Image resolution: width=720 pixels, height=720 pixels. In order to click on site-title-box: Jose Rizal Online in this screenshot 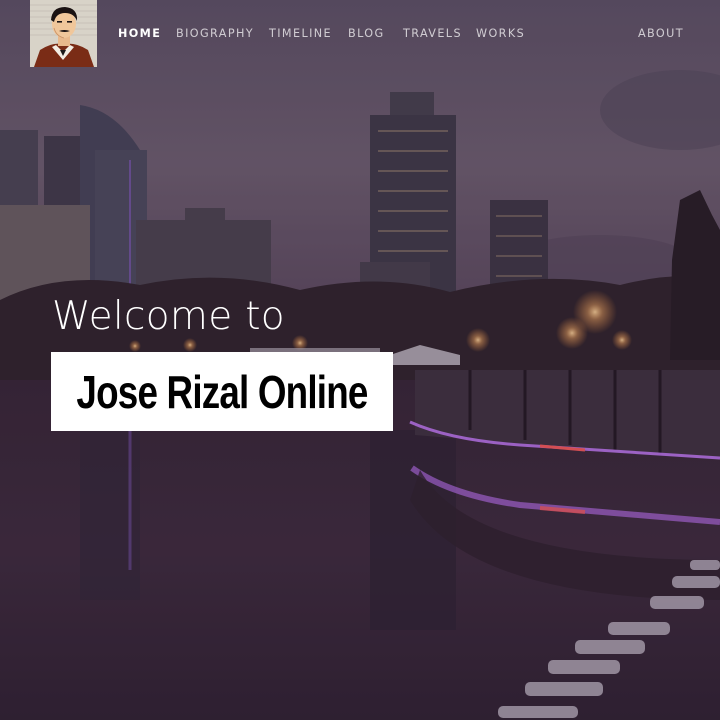, I will do `click(222, 391)`.